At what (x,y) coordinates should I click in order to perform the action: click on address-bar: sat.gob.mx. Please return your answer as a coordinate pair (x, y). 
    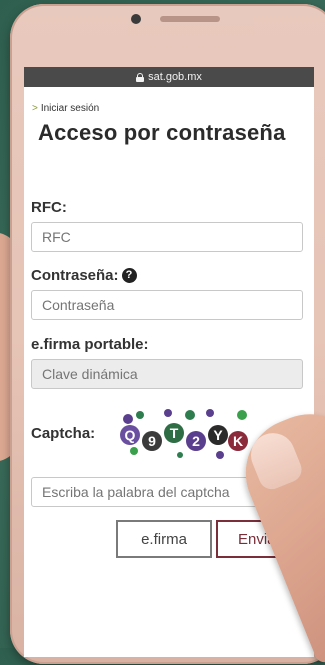
    Looking at the image, I should click on (169, 77).